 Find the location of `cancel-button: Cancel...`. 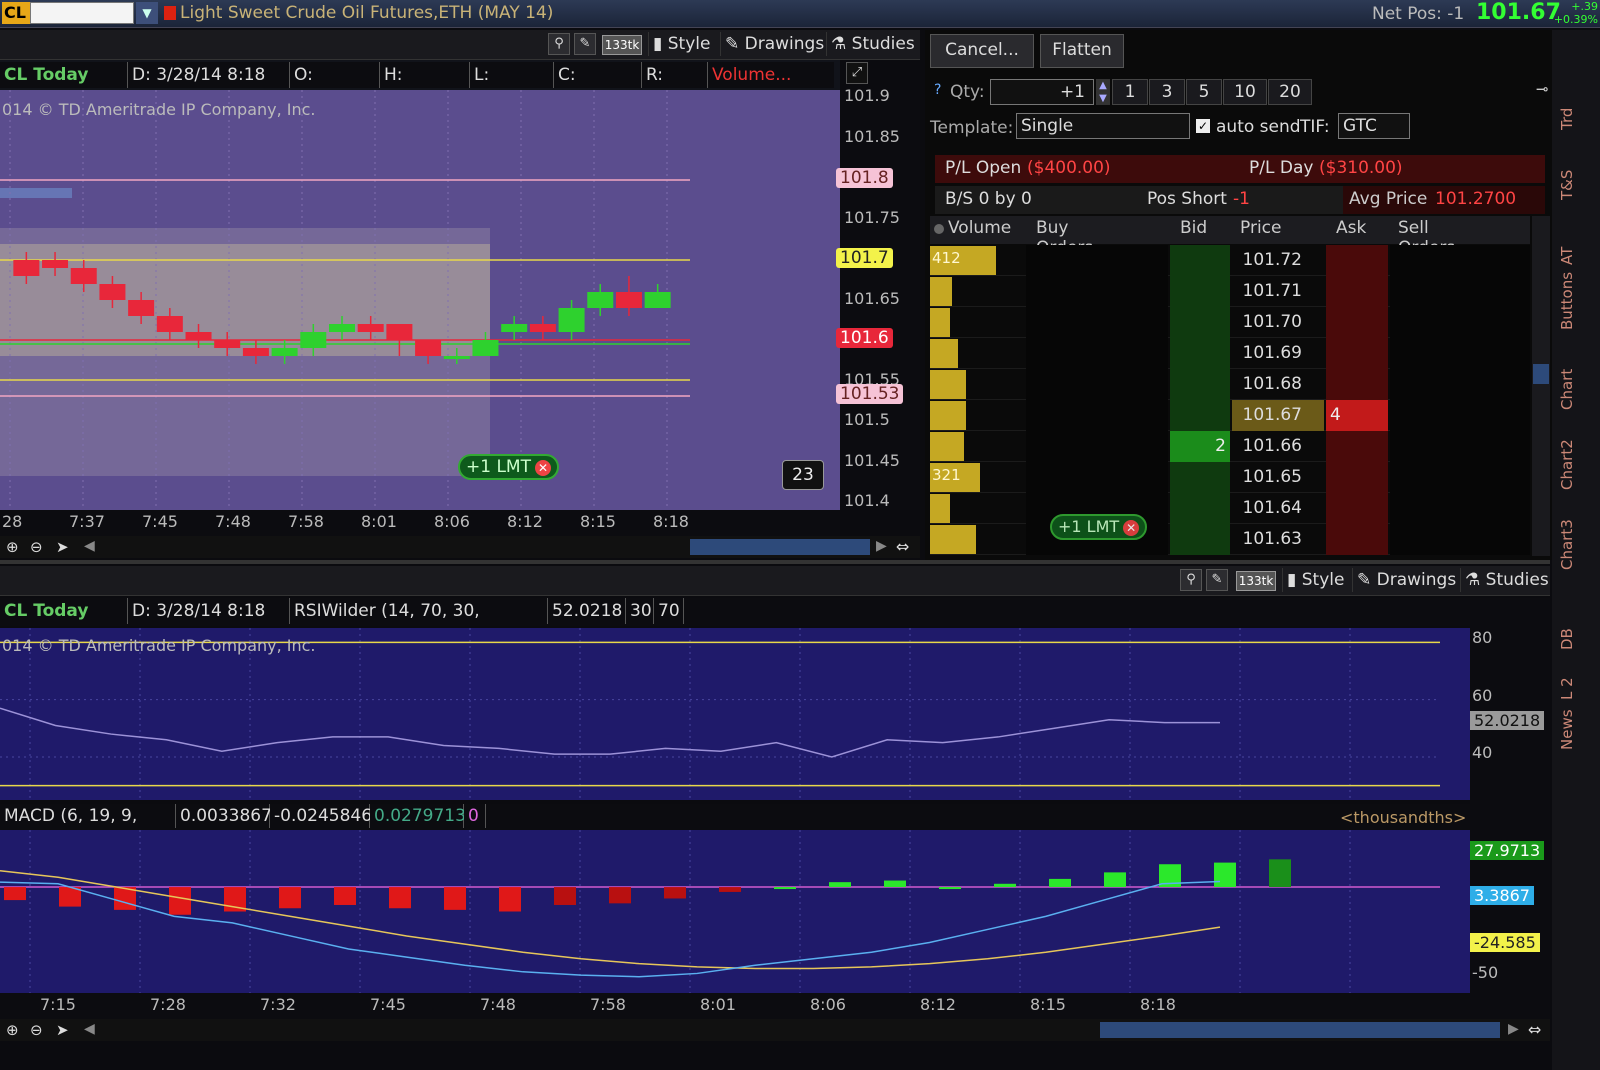

cancel-button: Cancel... is located at coordinates (982, 51).